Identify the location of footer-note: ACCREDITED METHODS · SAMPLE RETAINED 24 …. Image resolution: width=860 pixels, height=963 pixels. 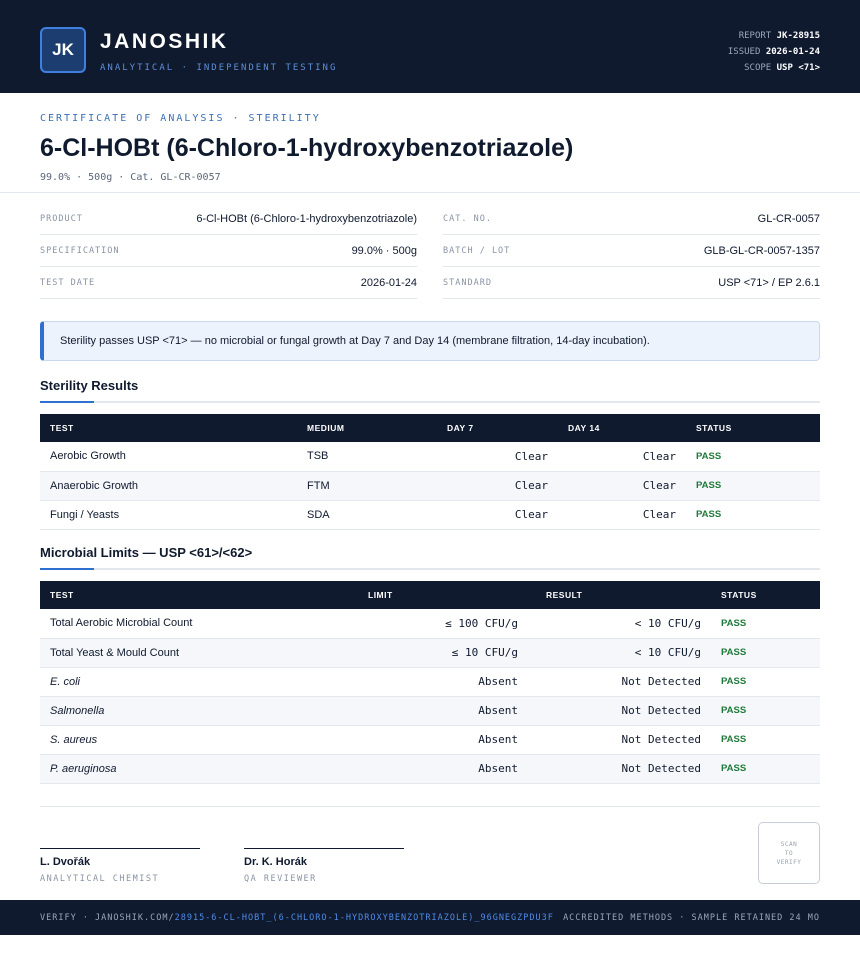
(691, 917).